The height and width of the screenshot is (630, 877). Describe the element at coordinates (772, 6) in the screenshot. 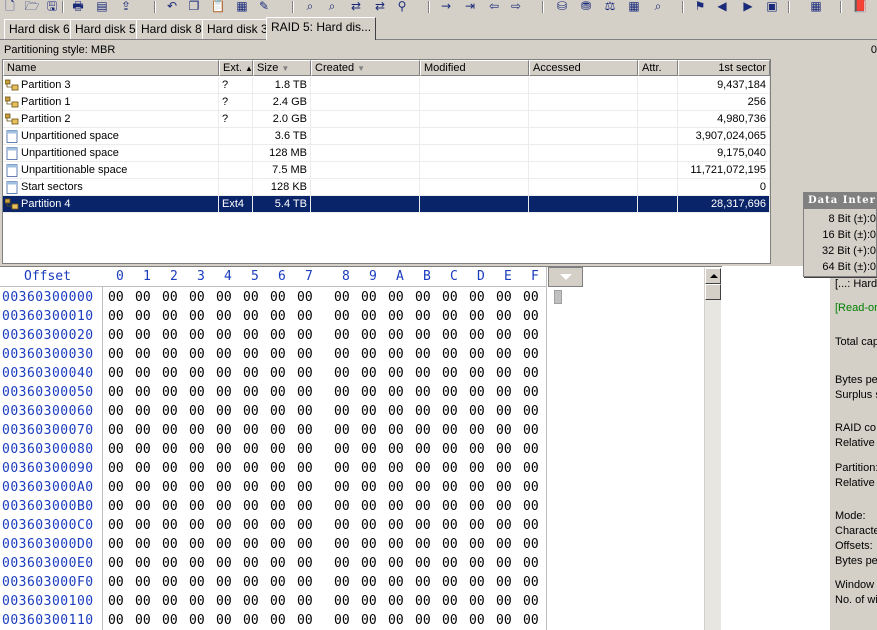

I see `case-icon: ▣` at that location.